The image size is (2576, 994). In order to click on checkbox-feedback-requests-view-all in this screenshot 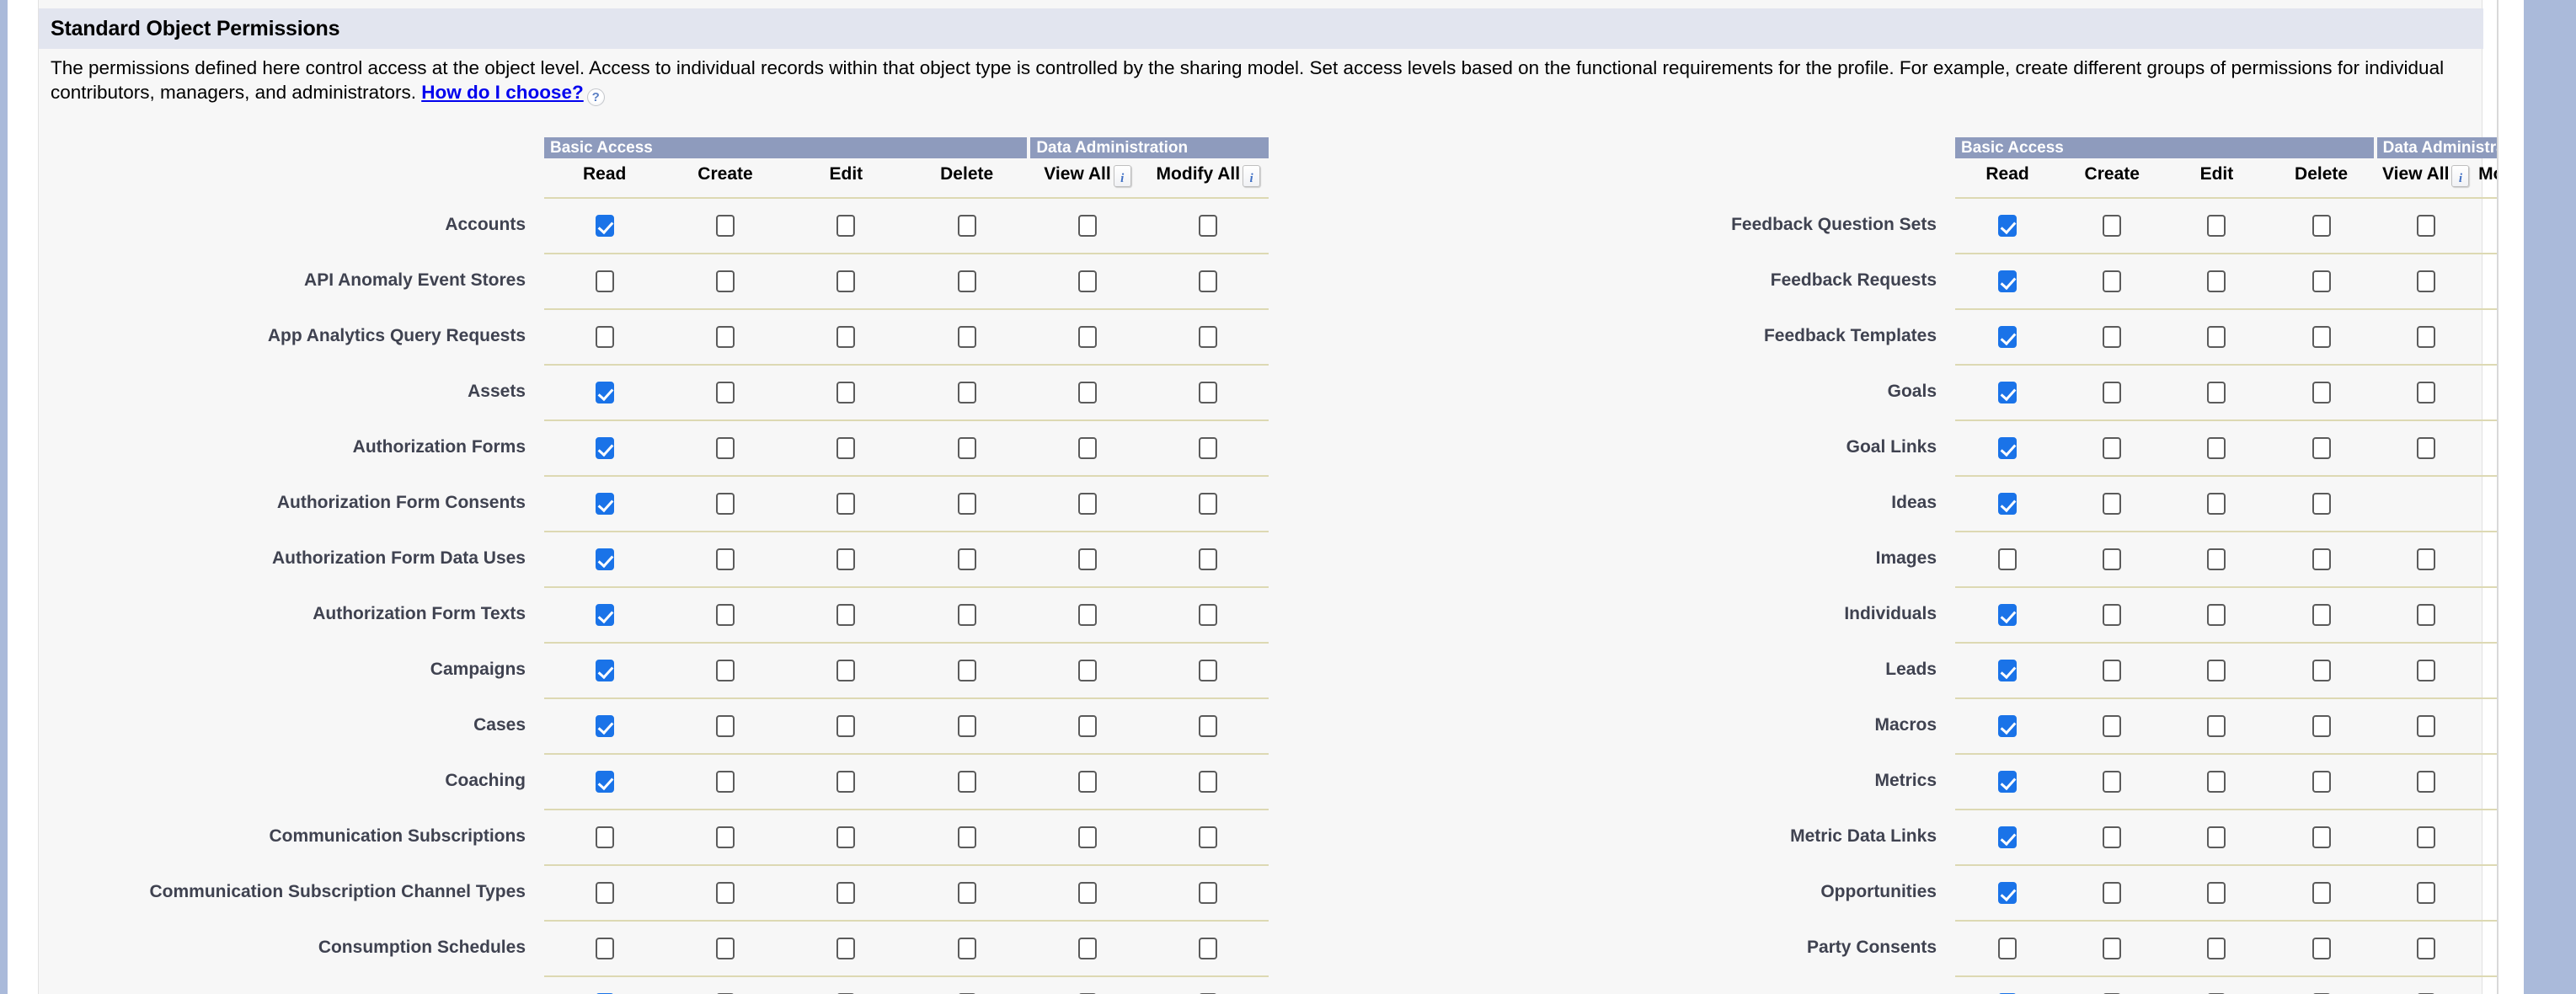, I will do `click(2425, 281)`.